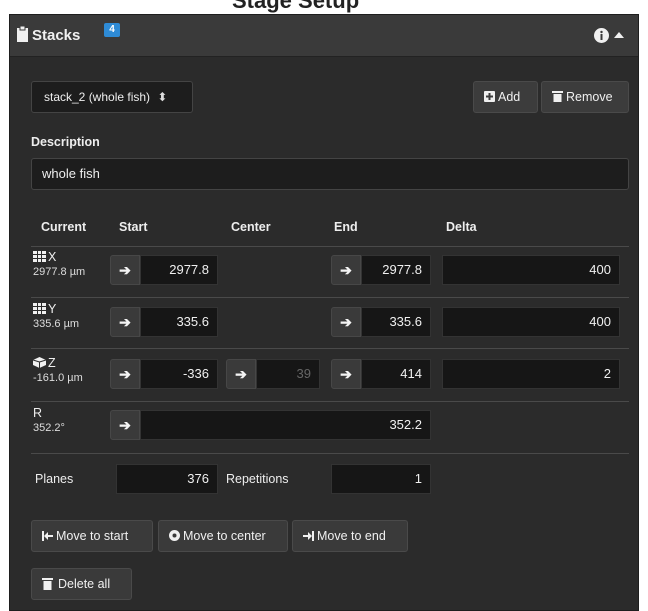 The width and height of the screenshot is (648, 611). What do you see at coordinates (531, 270) in the screenshot?
I see `delta-x-input: 400` at bounding box center [531, 270].